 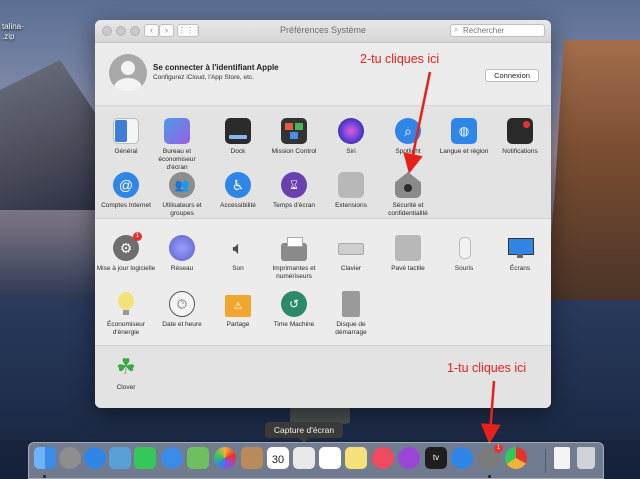 I want to click on dock-document-icon, so click(x=562, y=458).